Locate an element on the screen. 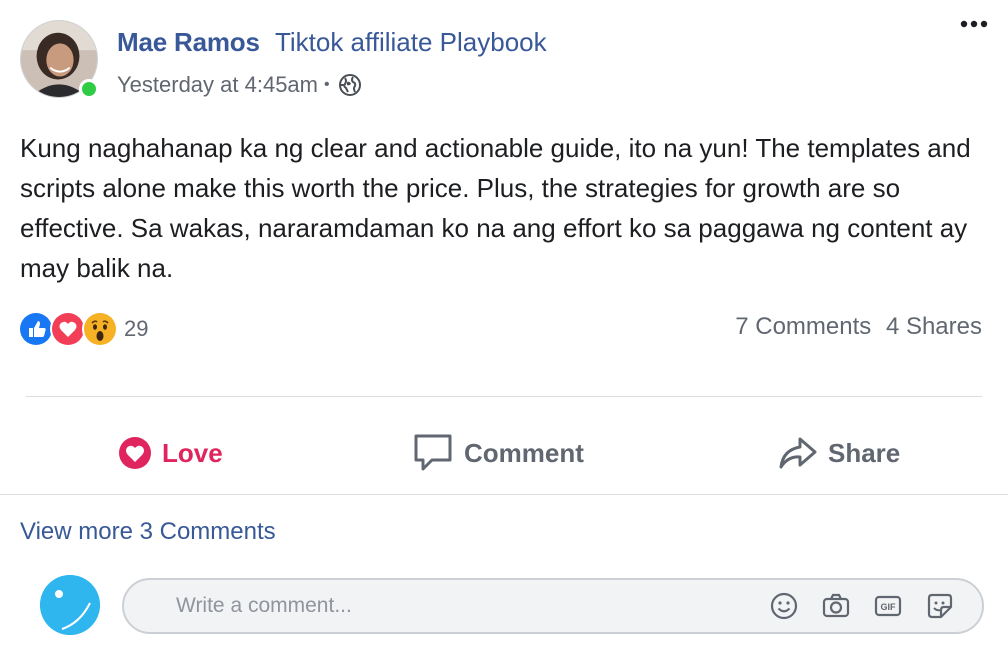 The image size is (1008, 652). online-status-dot is located at coordinates (89, 89).